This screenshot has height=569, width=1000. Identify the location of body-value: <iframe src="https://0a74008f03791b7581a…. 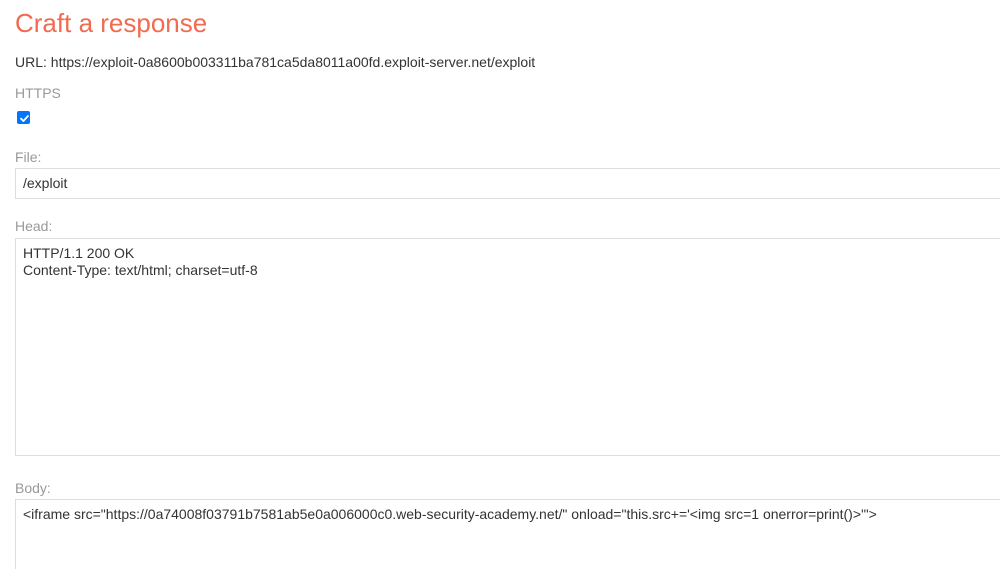
(450, 514).